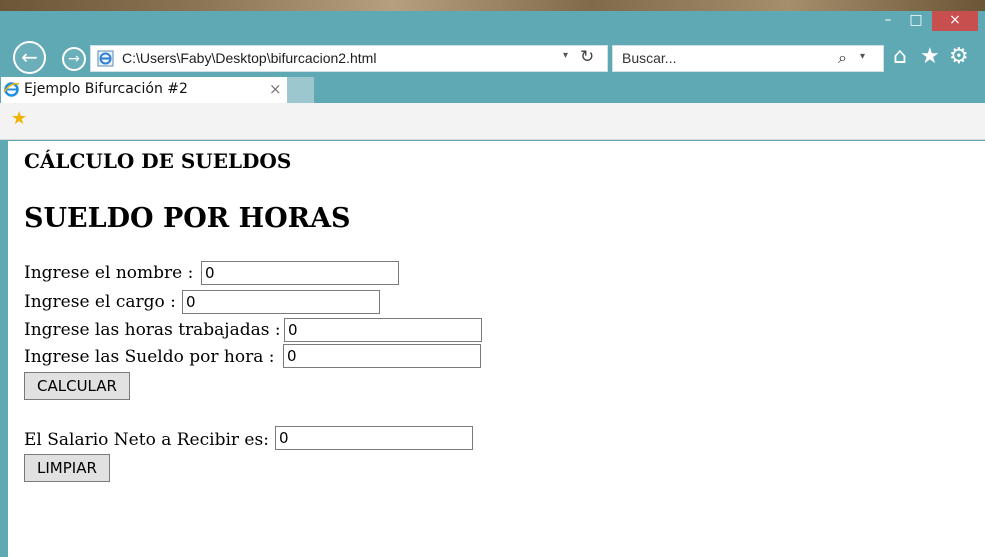 This screenshot has width=985, height=557. I want to click on result-field: 0, so click(374, 438).